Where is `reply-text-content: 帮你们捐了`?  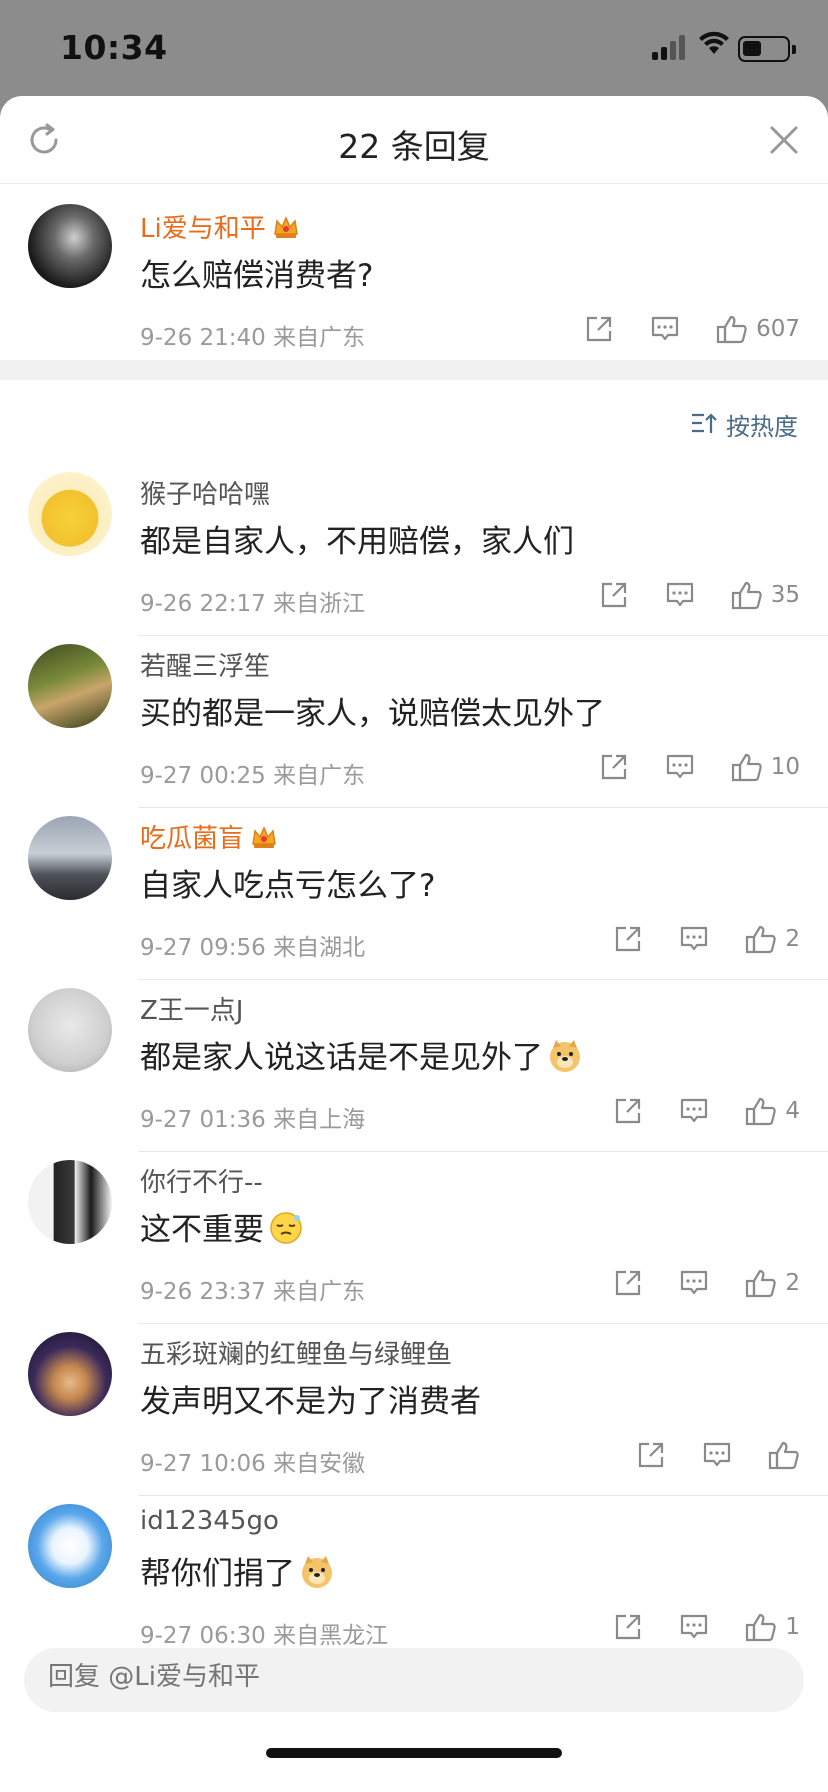
reply-text-content: 帮你们捐了 is located at coordinates (217, 1574).